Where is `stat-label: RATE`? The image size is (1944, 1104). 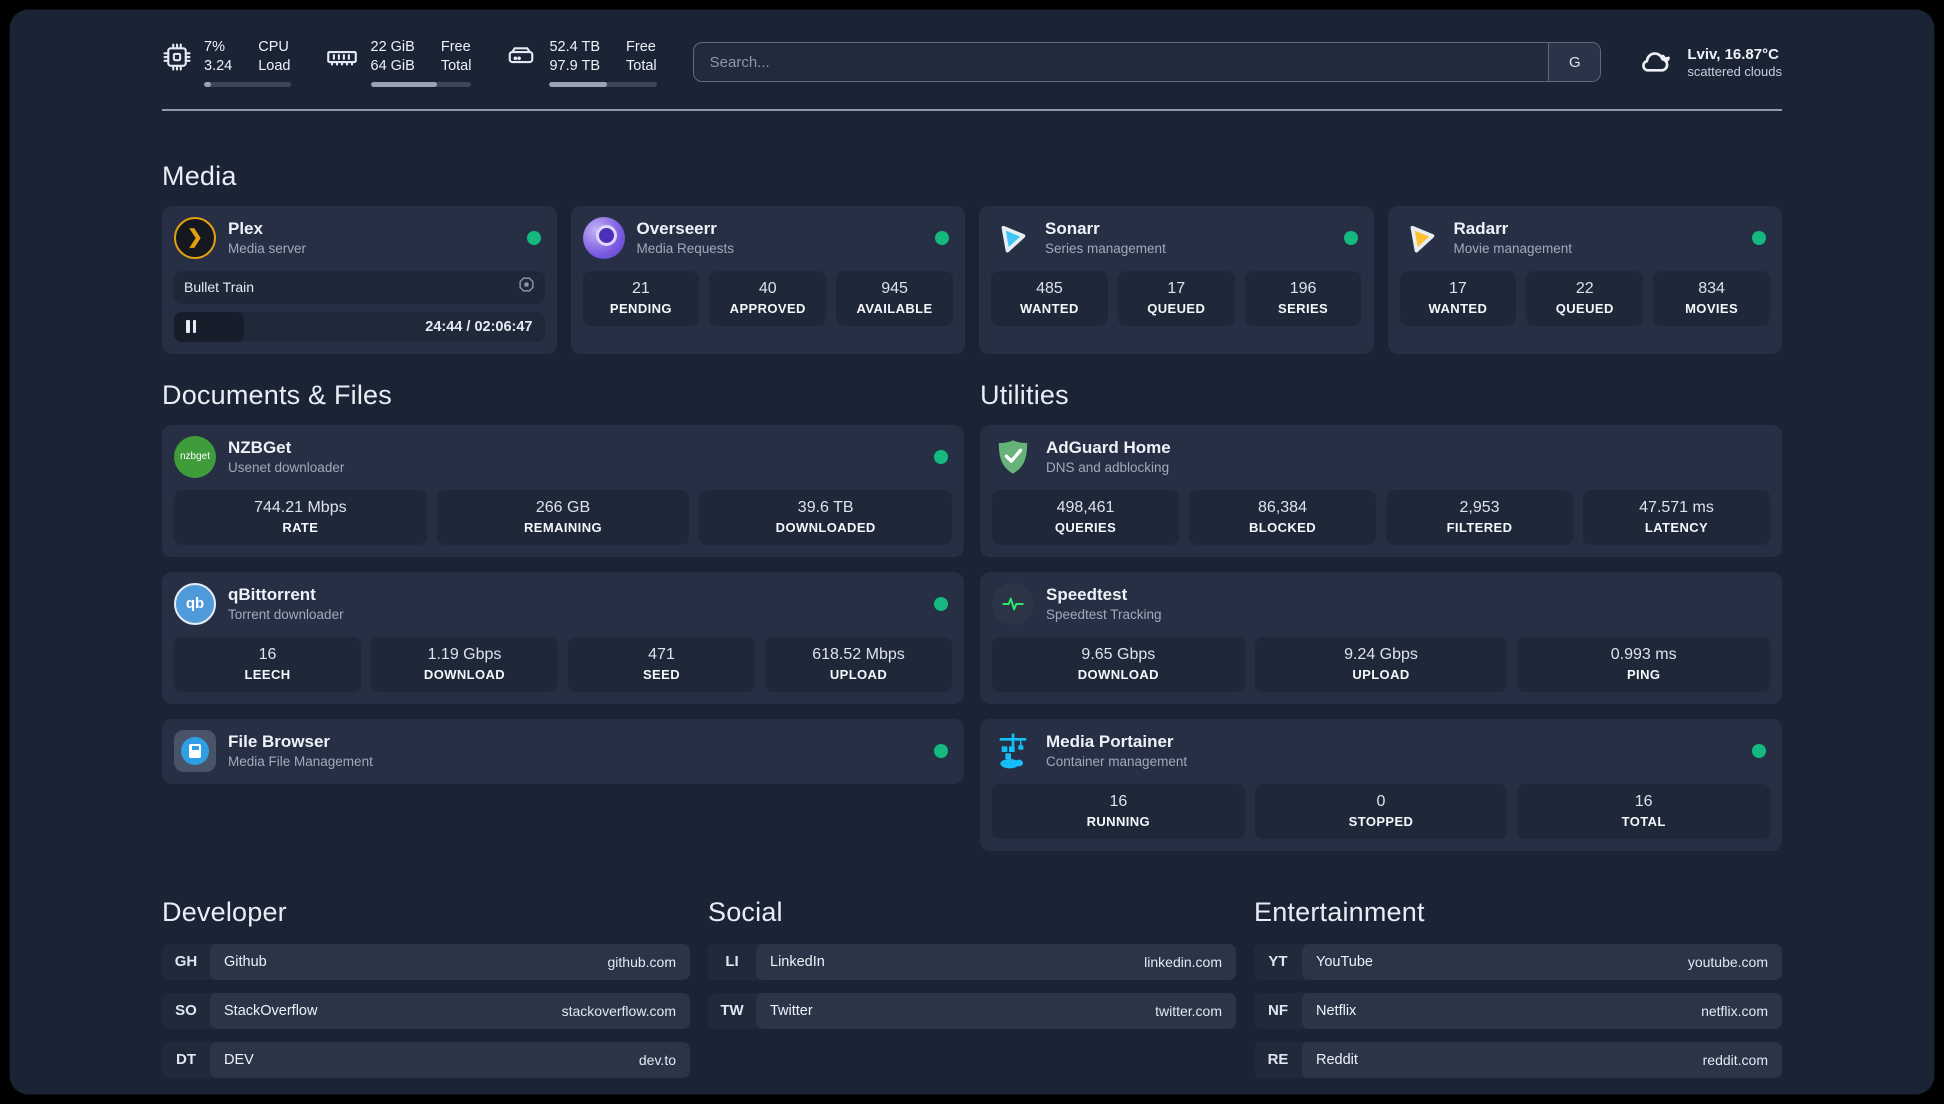
stat-label: RATE is located at coordinates (300, 527).